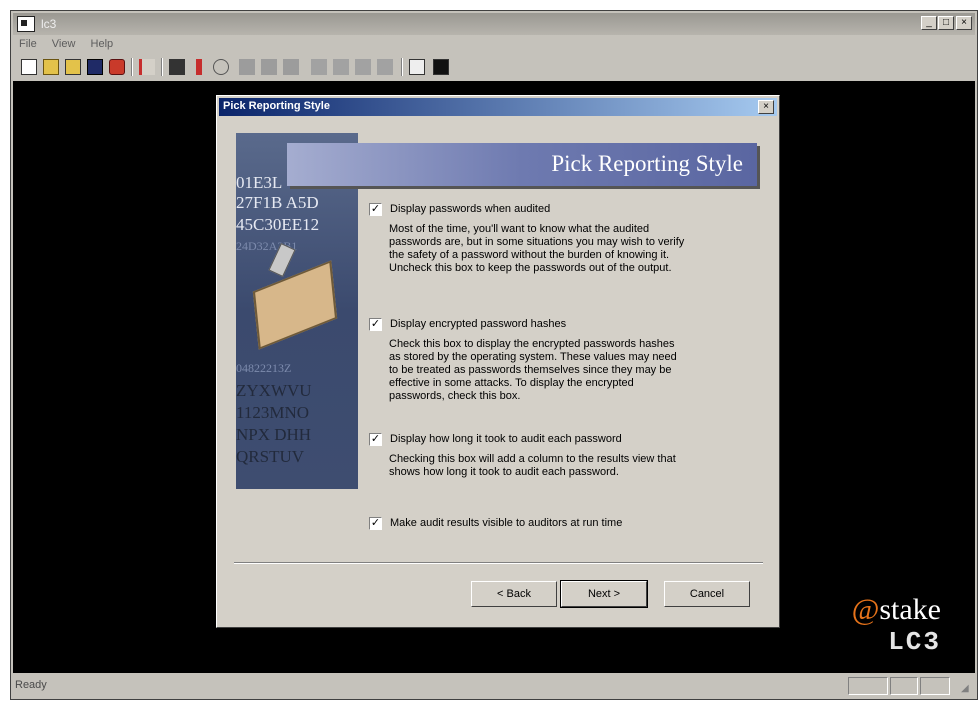 The width and height of the screenshot is (980, 702). What do you see at coordinates (494, 24) in the screenshot?
I see `title-bar: lc3 _ □ ×` at bounding box center [494, 24].